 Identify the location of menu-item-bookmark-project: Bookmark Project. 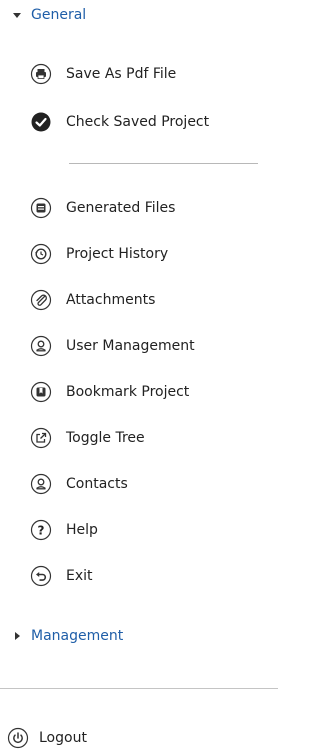
(109, 392).